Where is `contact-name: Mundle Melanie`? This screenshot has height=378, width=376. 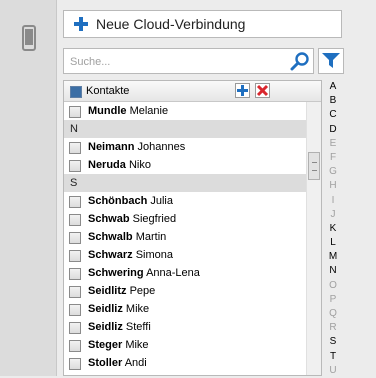 contact-name: Mundle Melanie is located at coordinates (128, 111).